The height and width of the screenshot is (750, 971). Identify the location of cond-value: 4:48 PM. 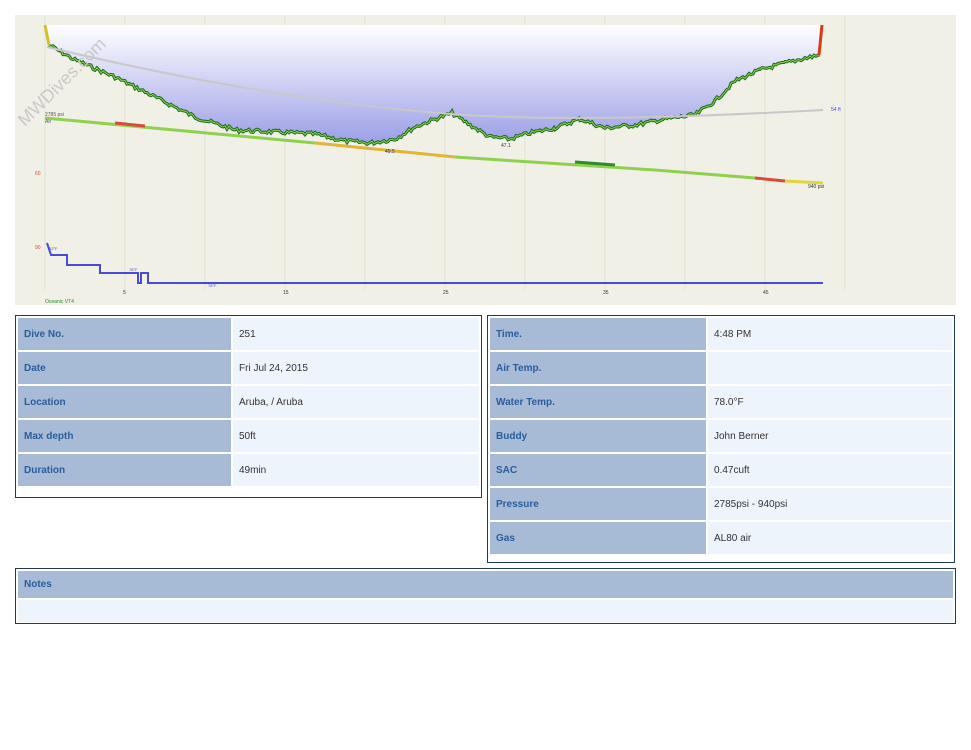
(830, 334).